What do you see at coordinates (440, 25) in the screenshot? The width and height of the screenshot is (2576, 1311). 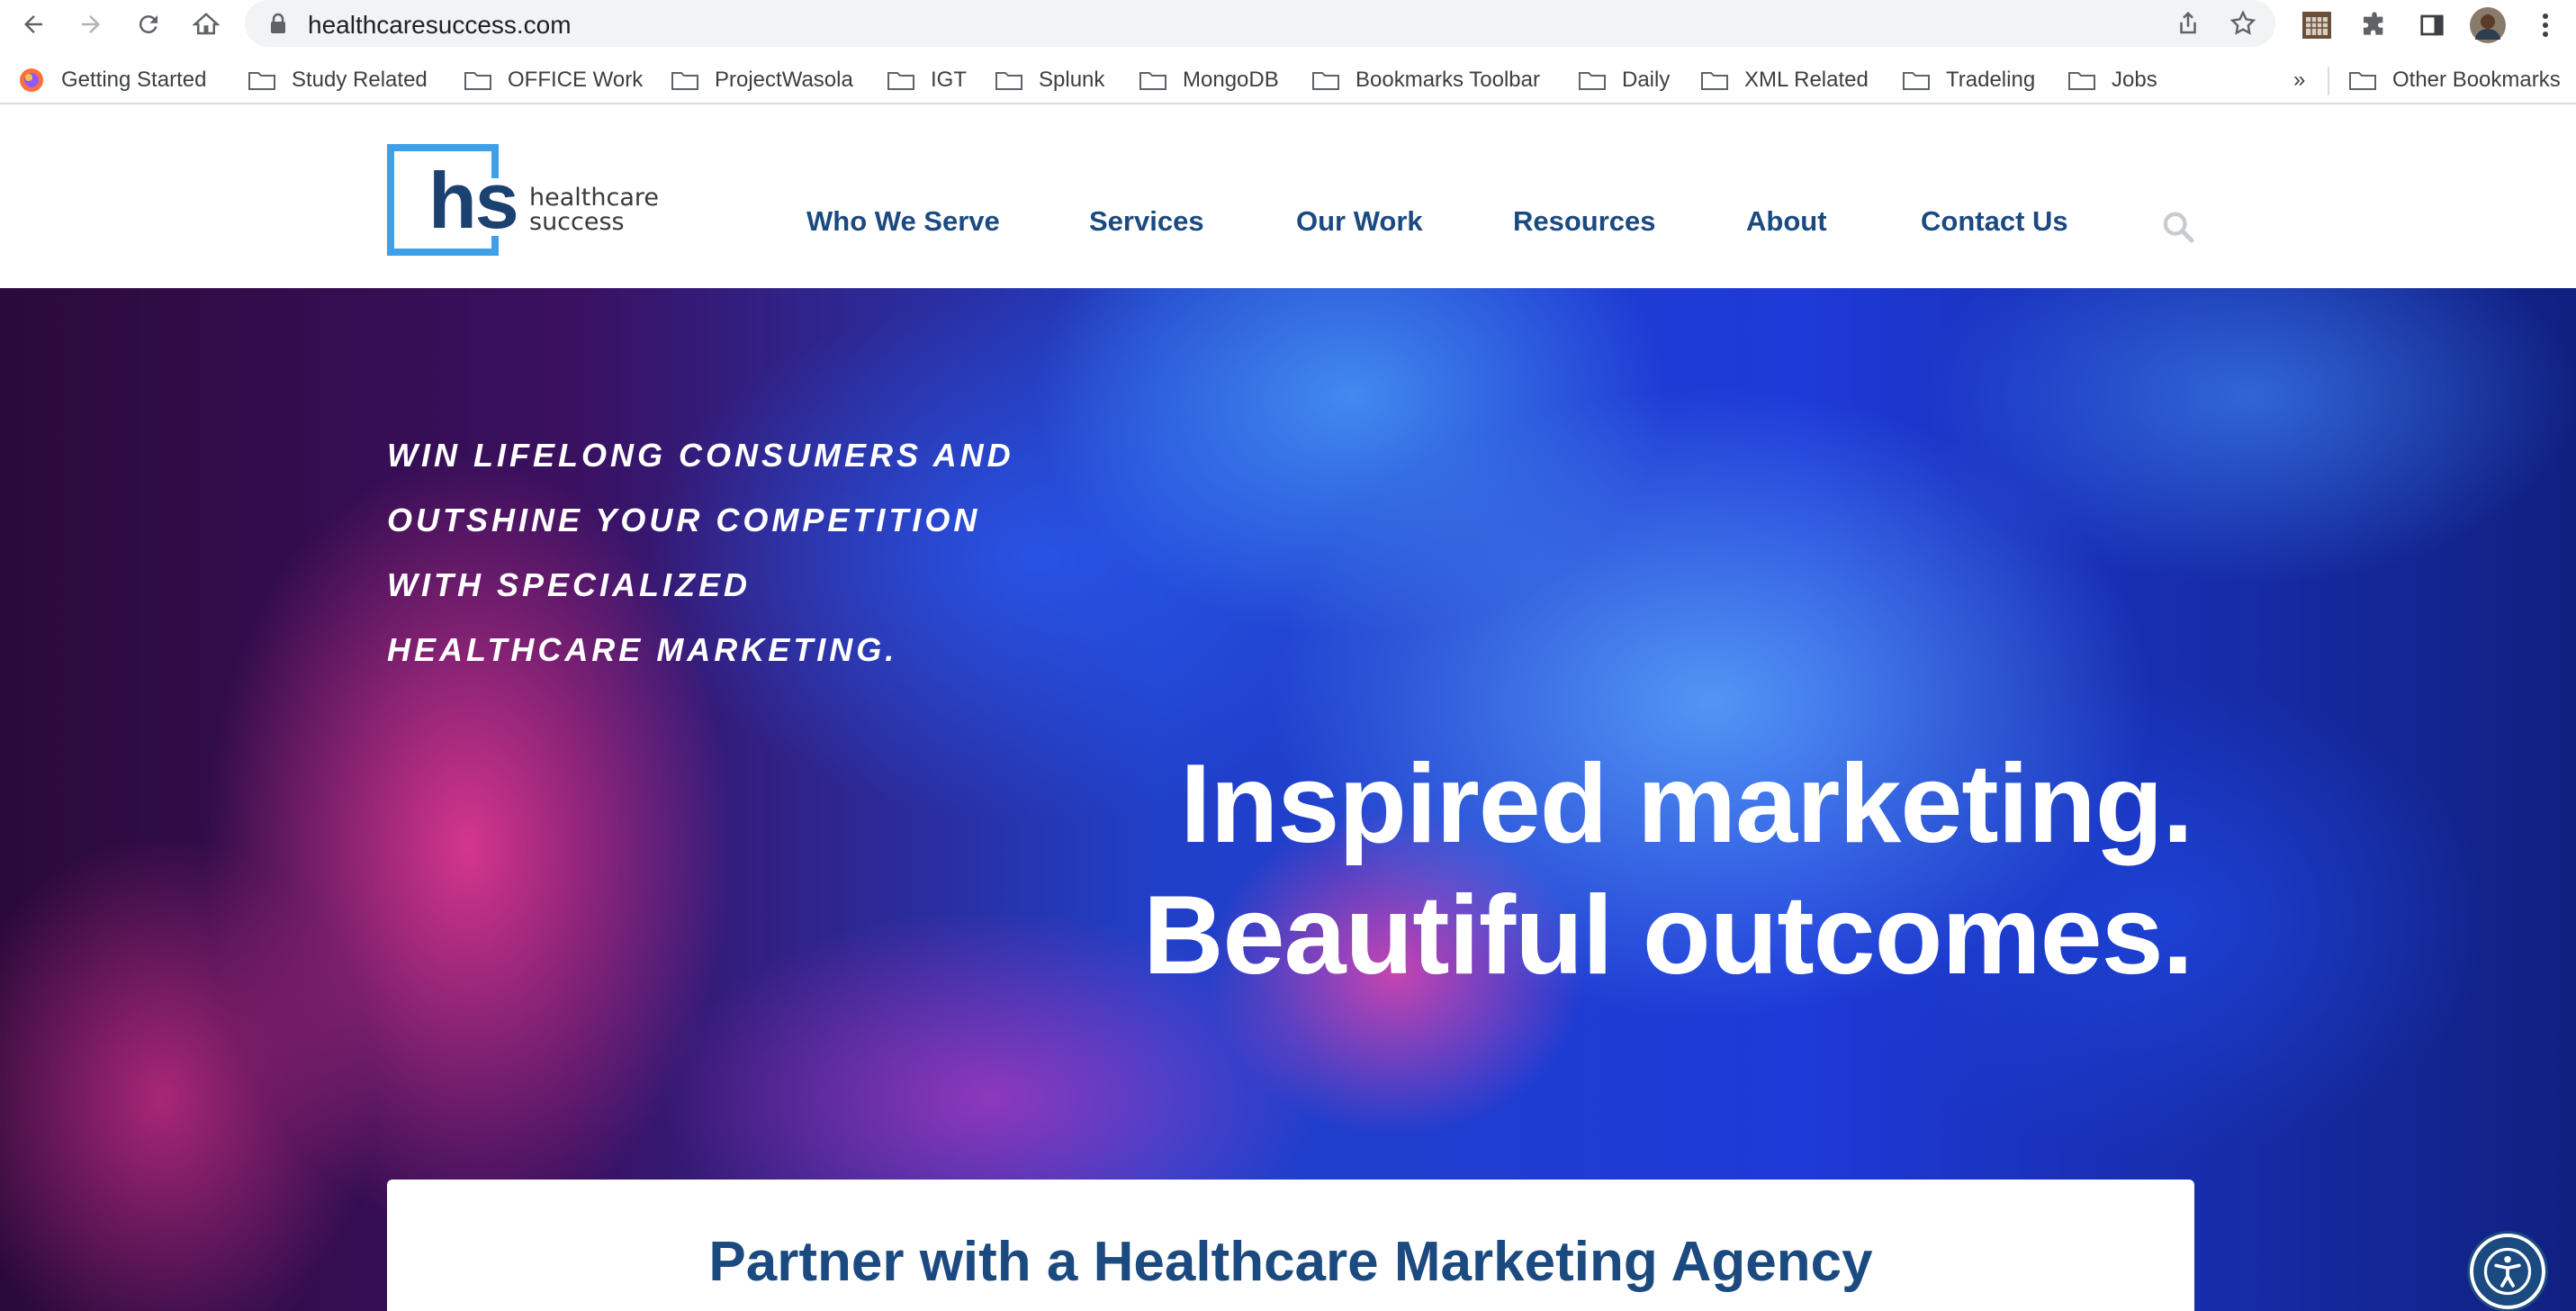 I see `url-text: healthcaresuccess.com` at bounding box center [440, 25].